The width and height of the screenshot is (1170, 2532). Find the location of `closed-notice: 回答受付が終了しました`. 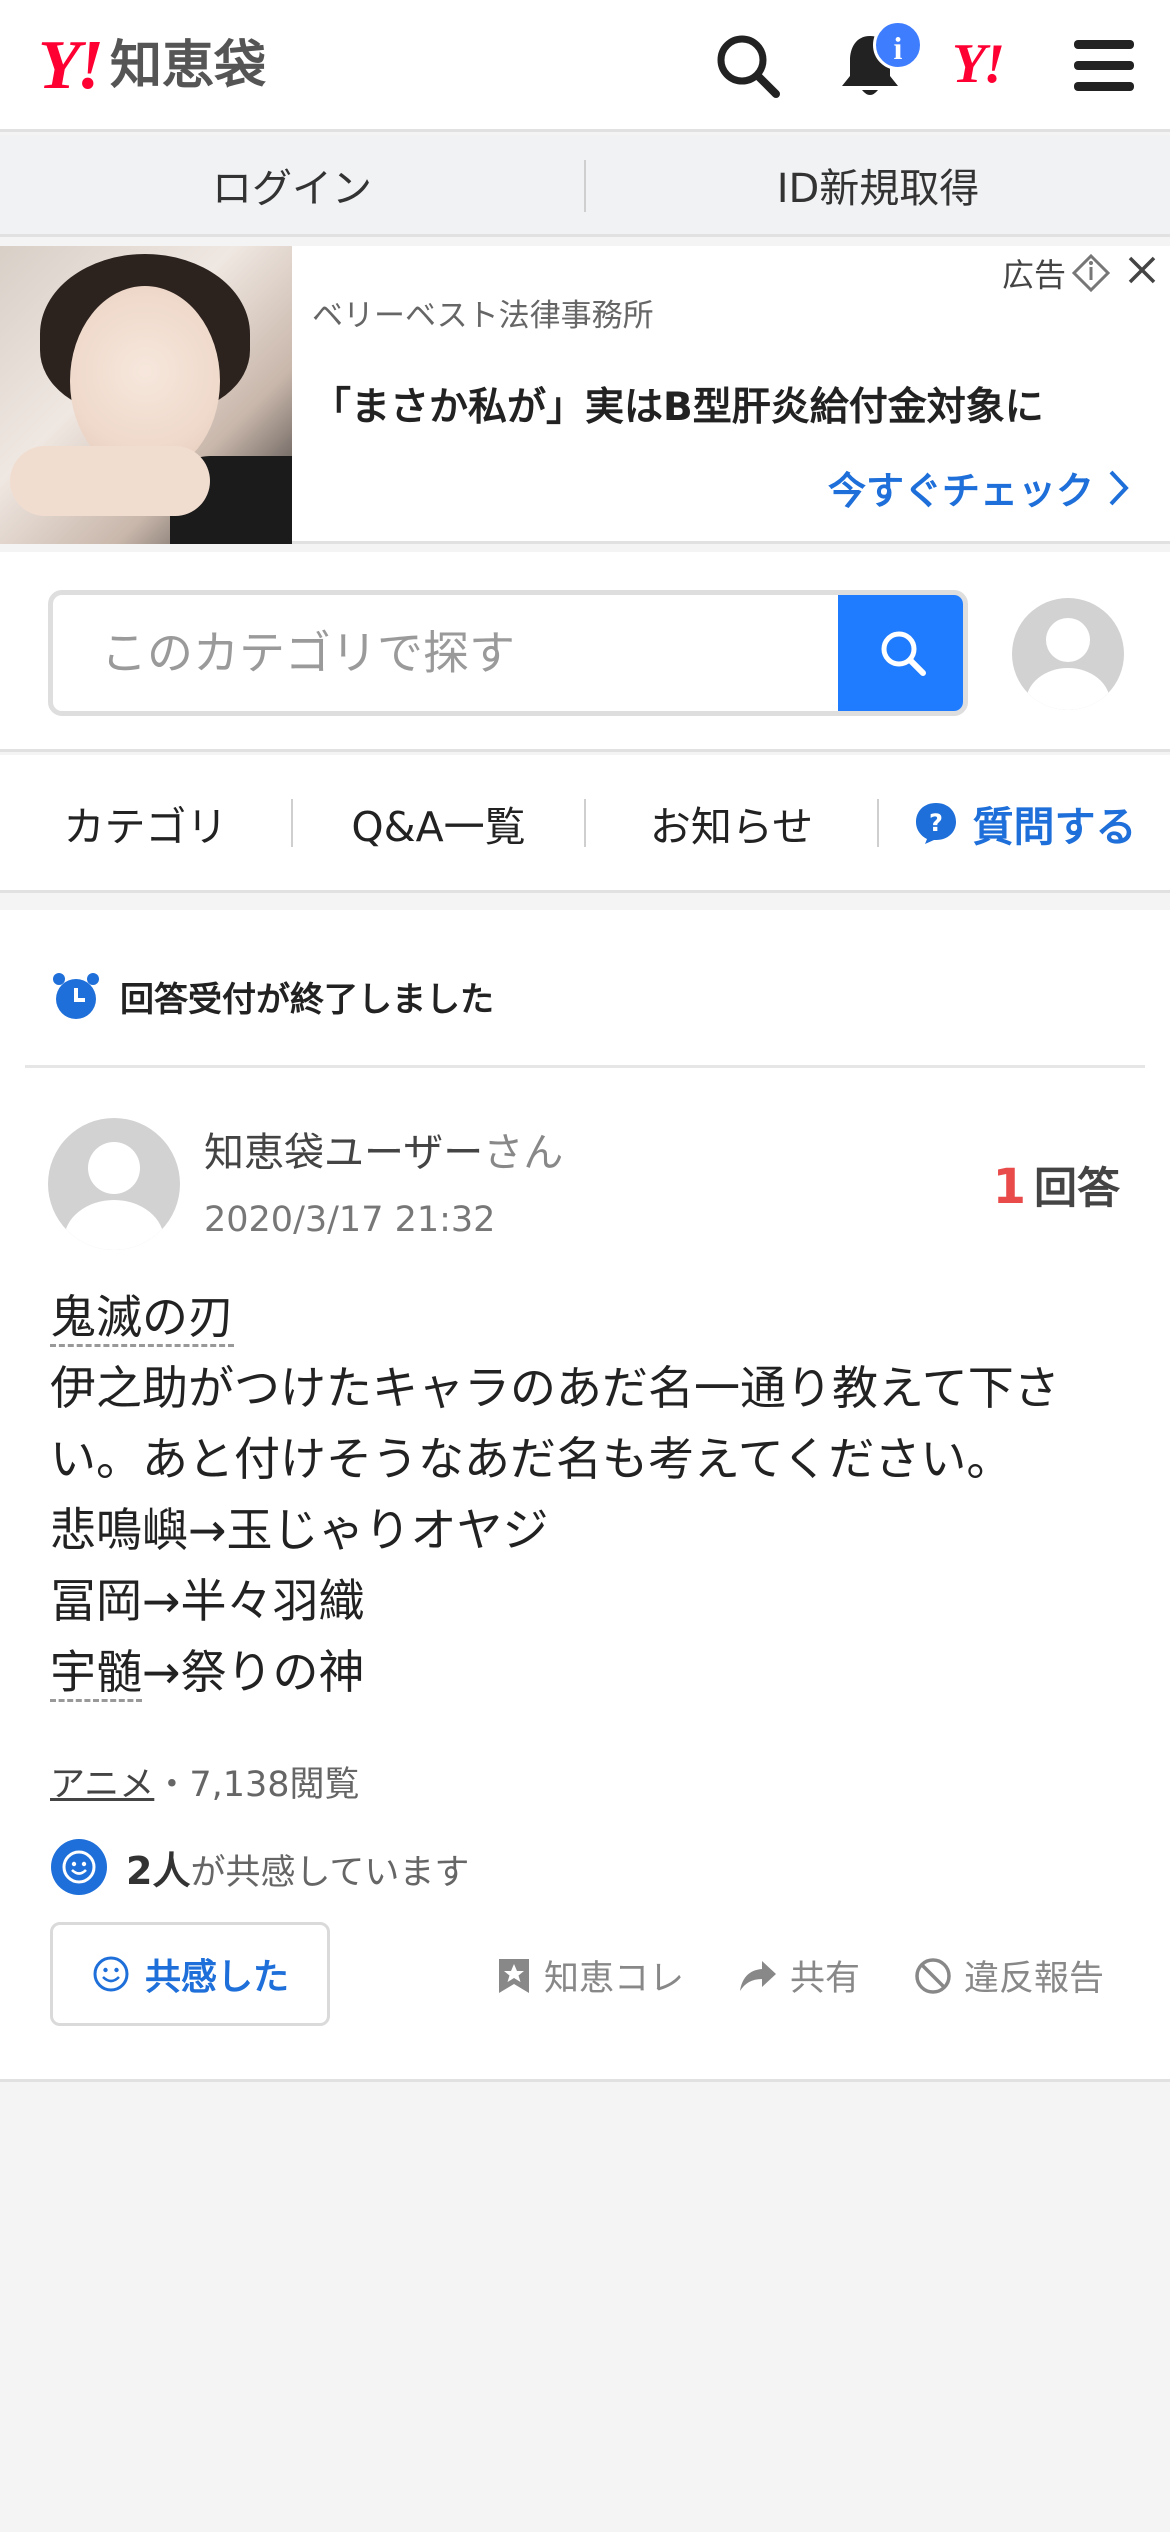

closed-notice: 回答受付が終了しました is located at coordinates (272, 996).